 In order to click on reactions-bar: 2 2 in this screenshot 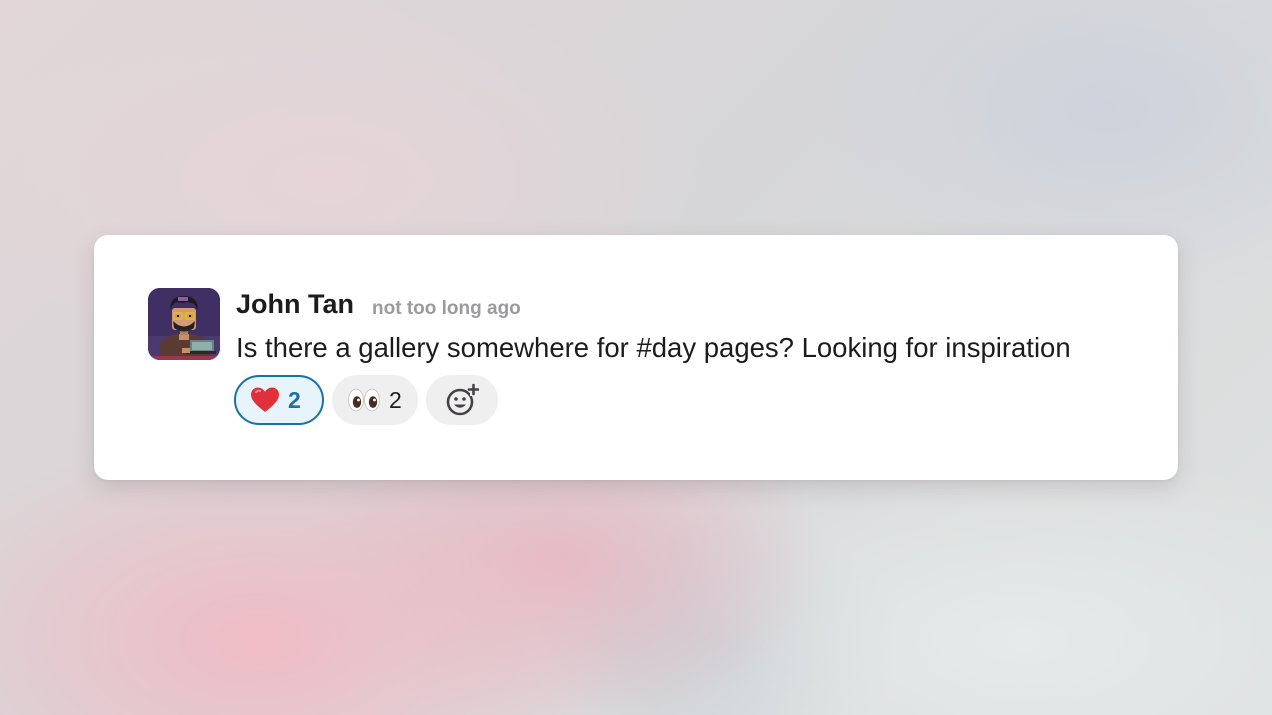, I will do `click(366, 400)`.